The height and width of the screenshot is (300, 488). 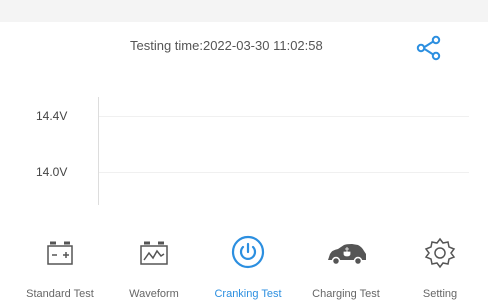 I want to click on top-strip, so click(x=244, y=11).